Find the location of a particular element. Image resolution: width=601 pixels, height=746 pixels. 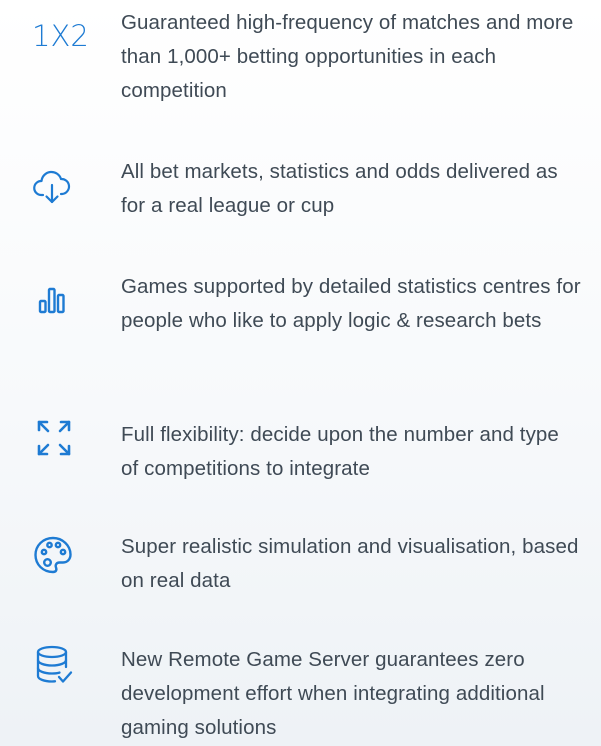

palette-icon is located at coordinates (60, 554).